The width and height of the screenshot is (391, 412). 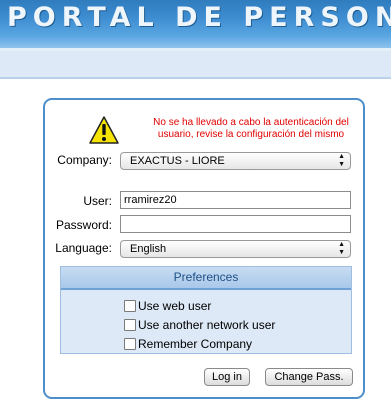 What do you see at coordinates (175, 306) in the screenshot?
I see `use-web-user-label: Use web user` at bounding box center [175, 306].